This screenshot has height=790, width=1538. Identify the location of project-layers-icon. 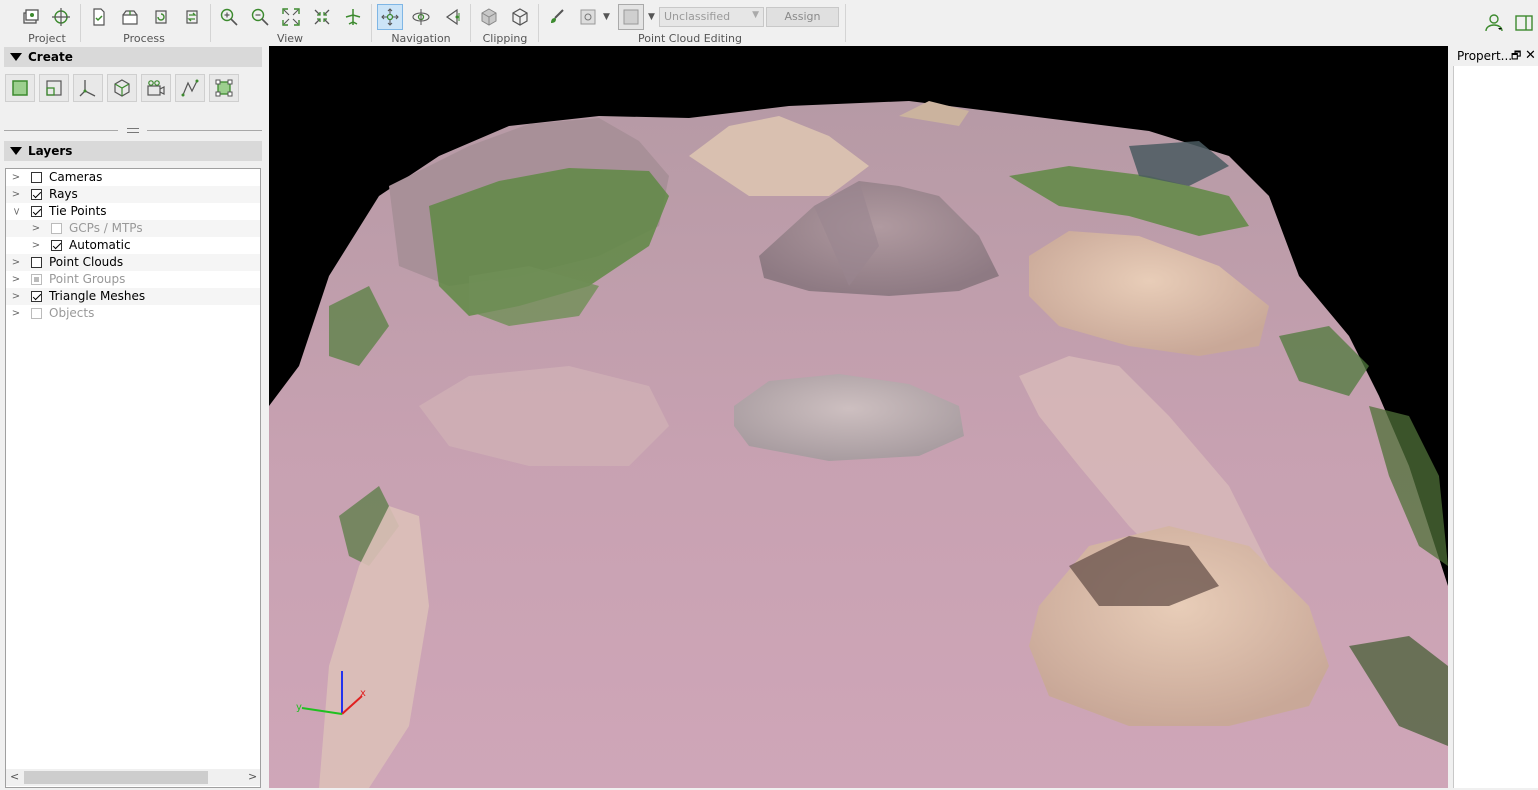
(31, 16).